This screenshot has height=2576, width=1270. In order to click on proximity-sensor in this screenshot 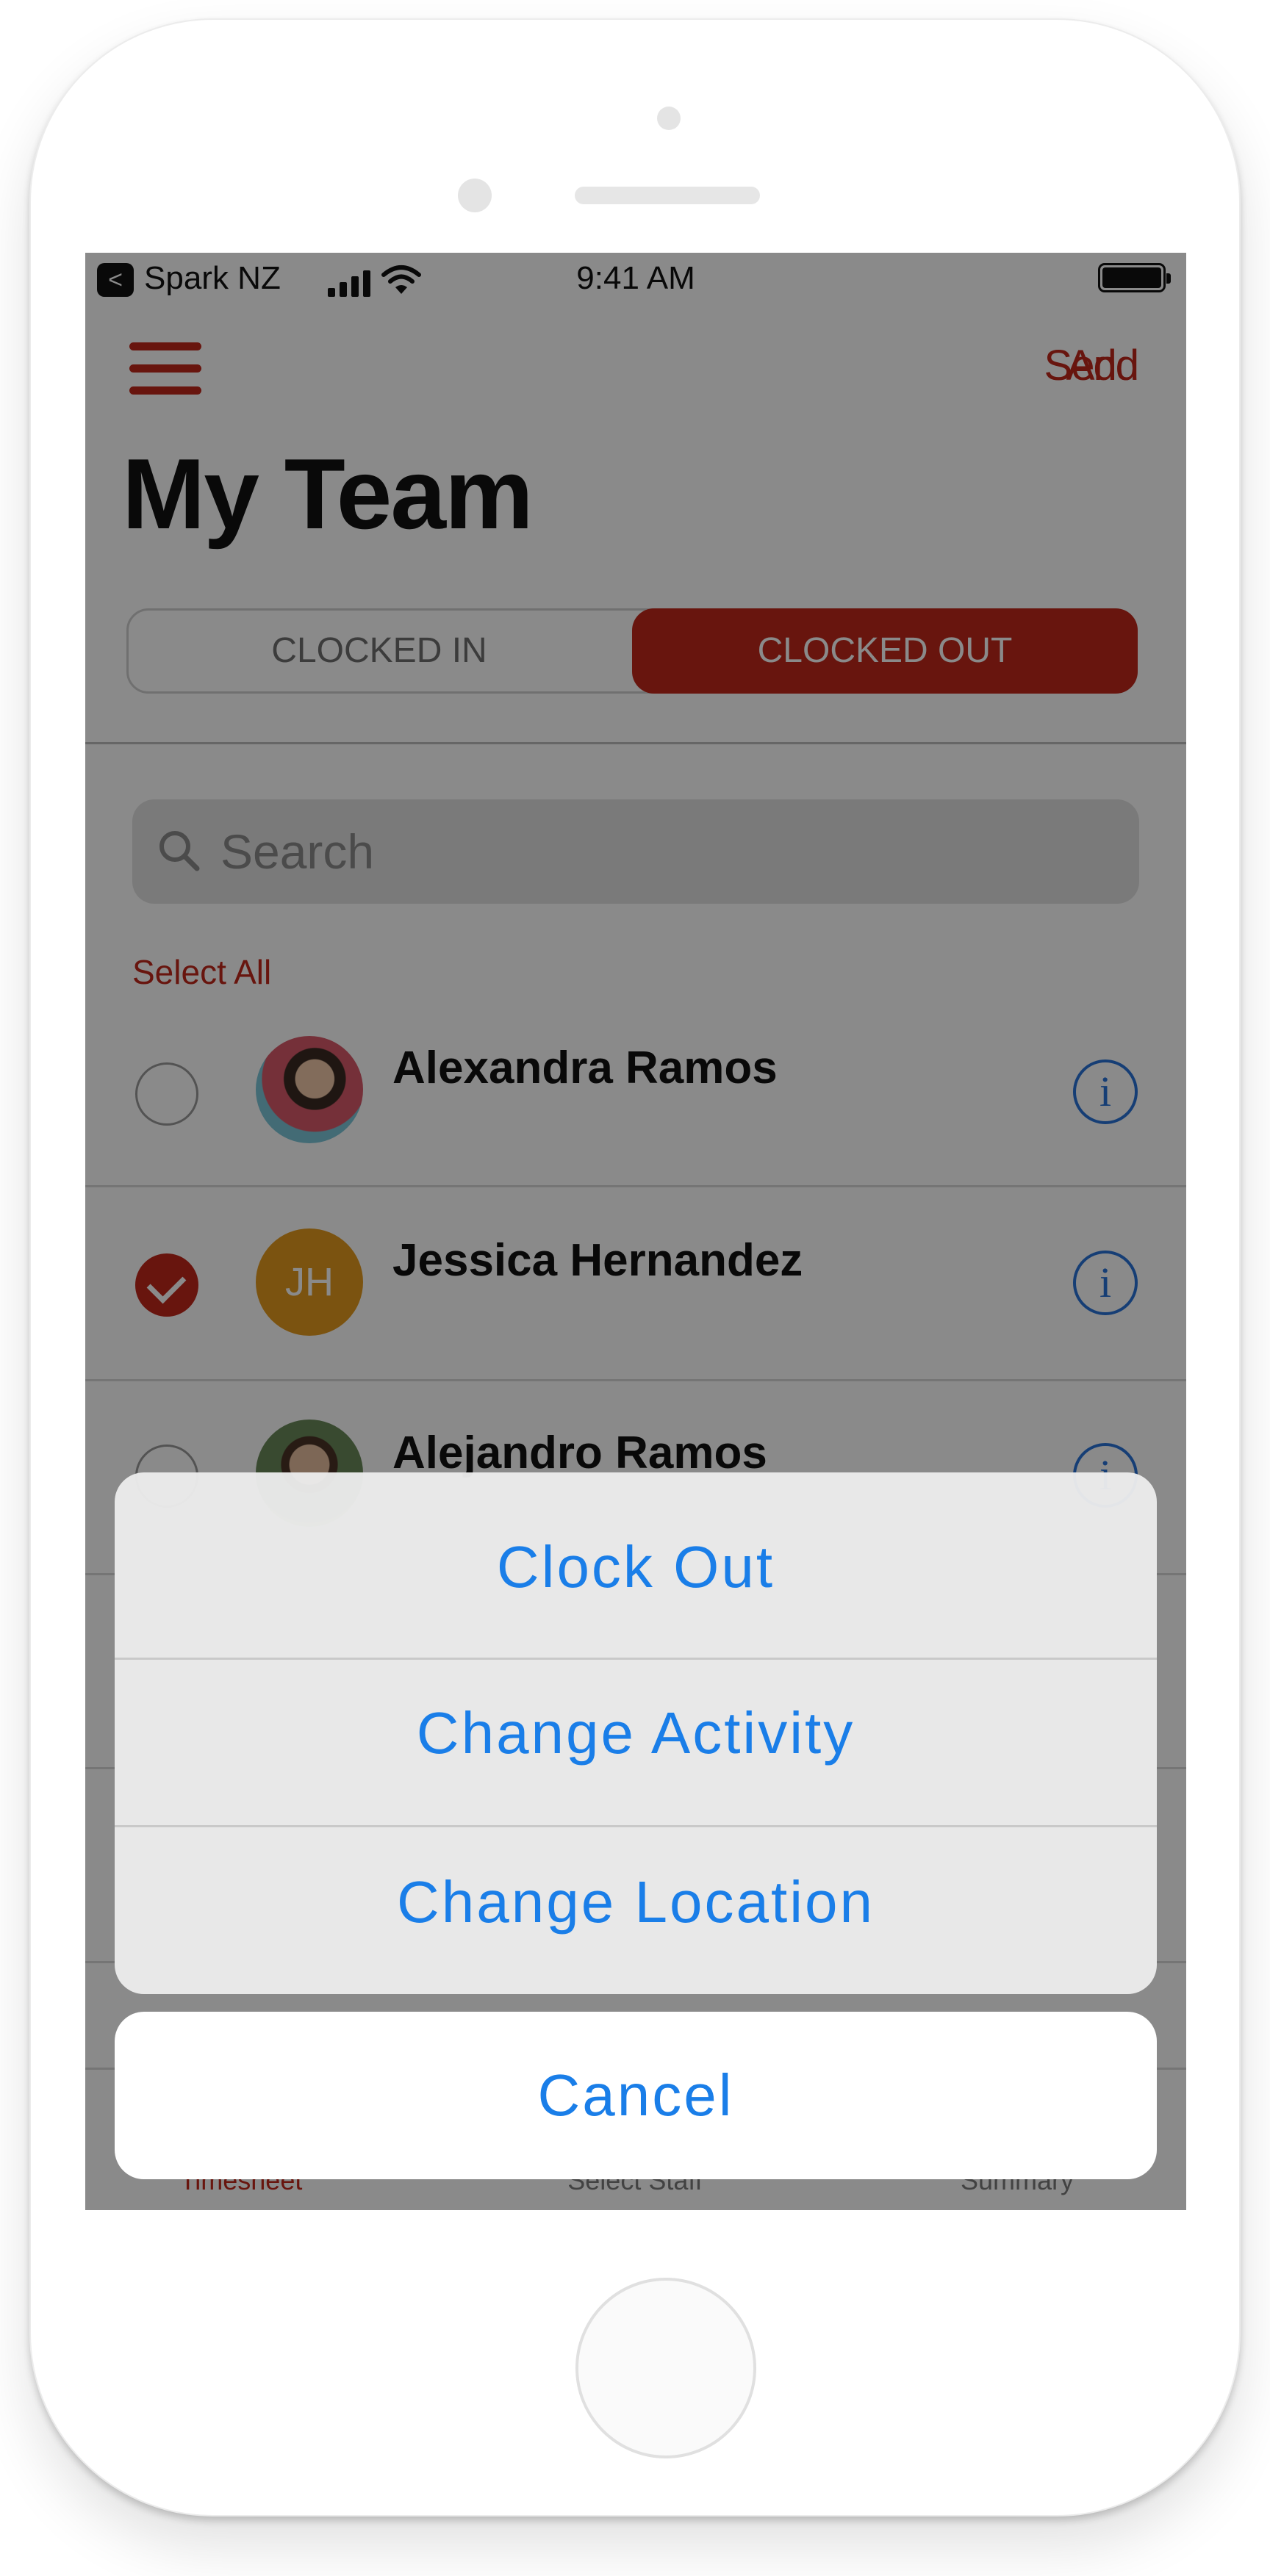, I will do `click(475, 196)`.